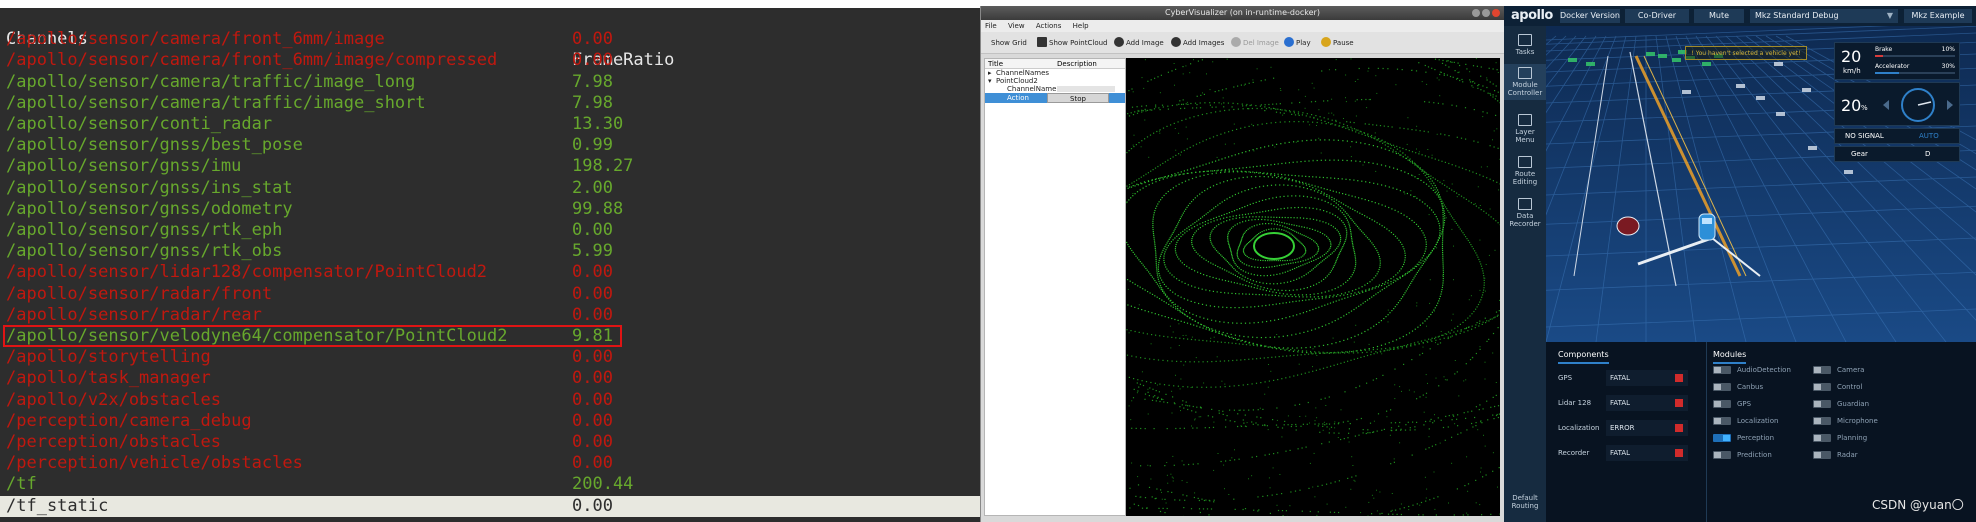 Image resolution: width=1976 pixels, height=522 pixels. Describe the element at coordinates (490, 251) in the screenshot. I see `channel-row: /apollo/sensor/gnss/rtk_obs 5.99` at that location.